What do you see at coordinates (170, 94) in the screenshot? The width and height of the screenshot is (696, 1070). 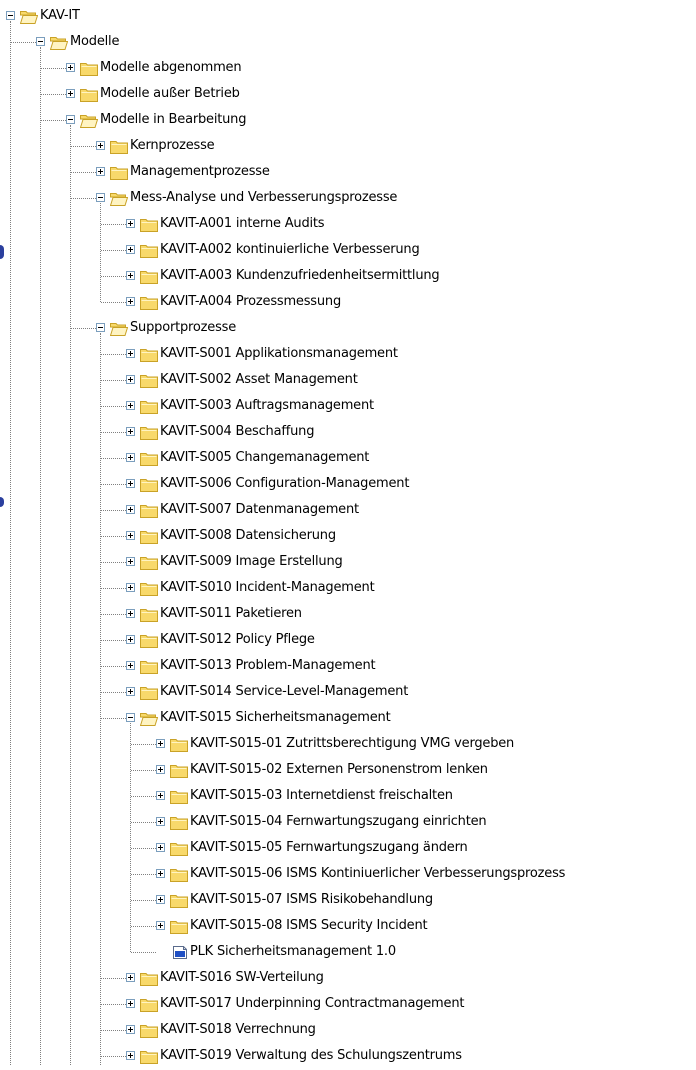 I see `tree-item-label: Modelle außer Betrieb` at bounding box center [170, 94].